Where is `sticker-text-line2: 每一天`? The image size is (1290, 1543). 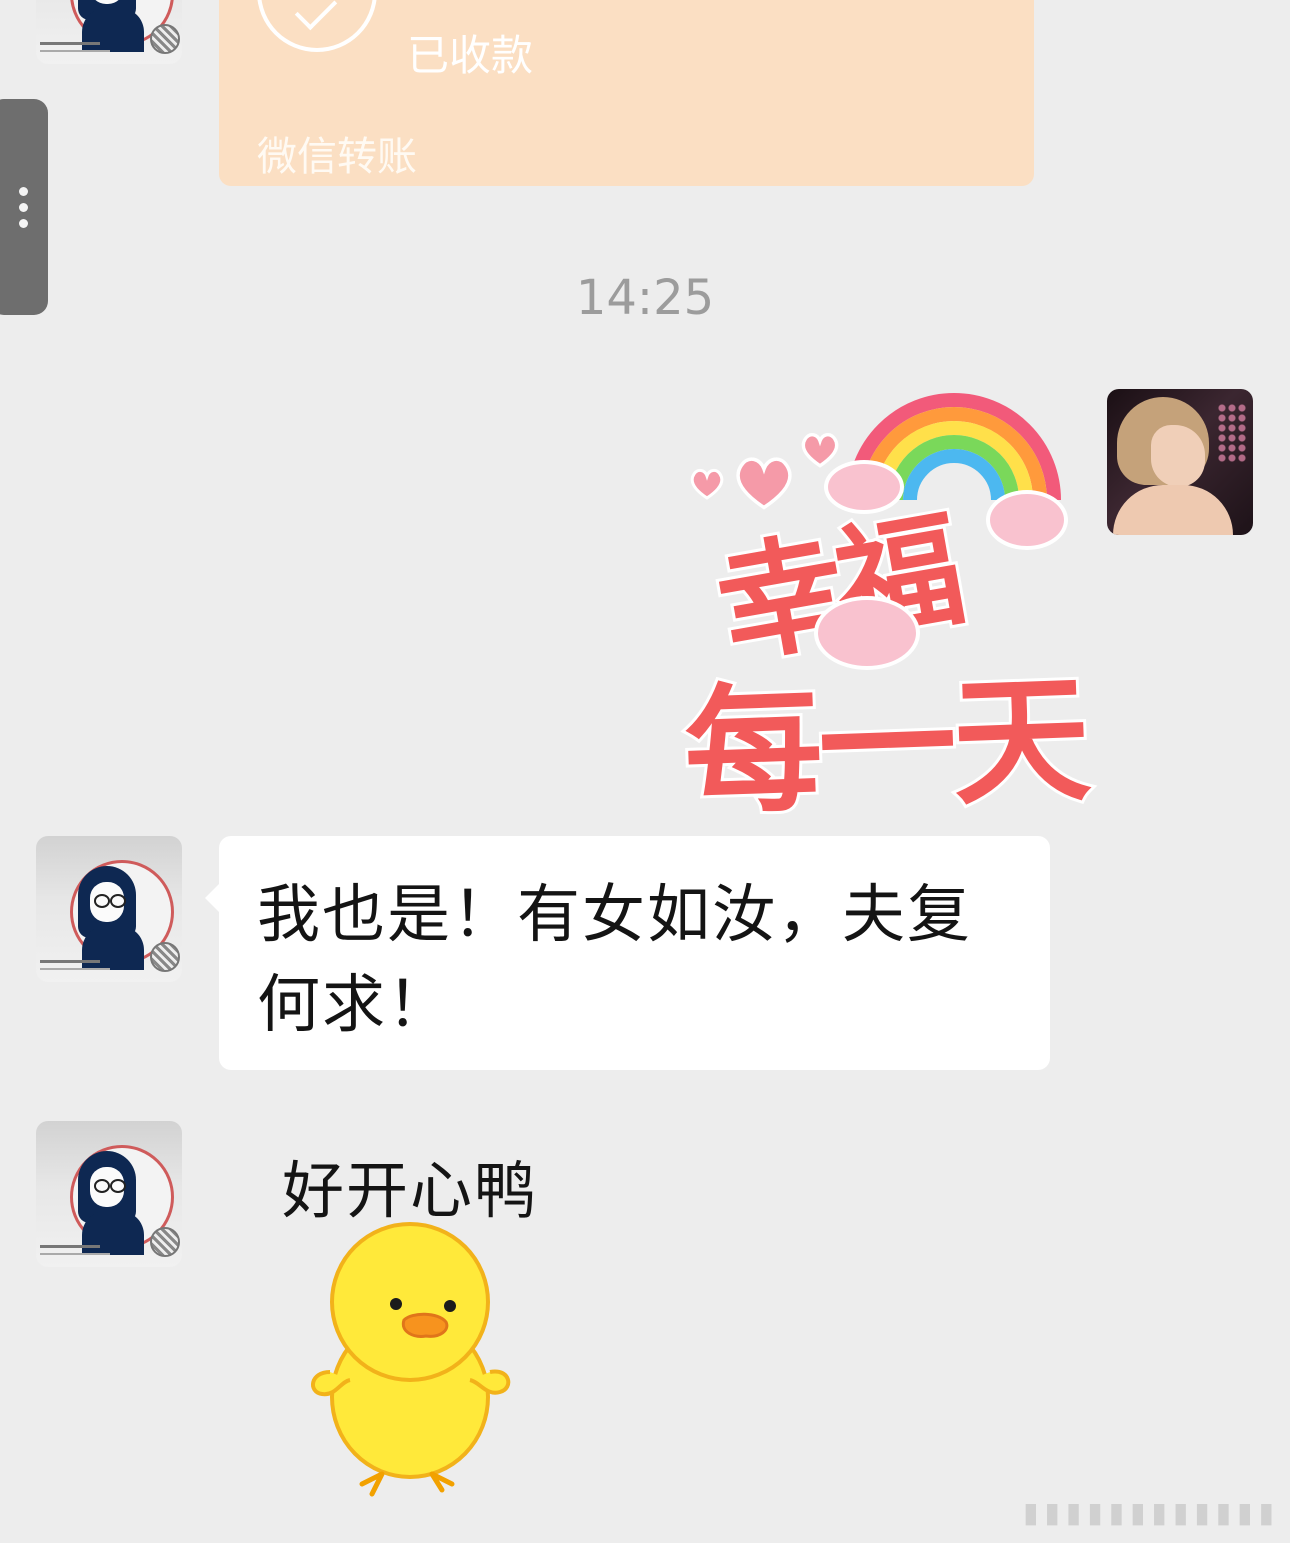 sticker-text-line2: 每一天 is located at coordinates (885, 746).